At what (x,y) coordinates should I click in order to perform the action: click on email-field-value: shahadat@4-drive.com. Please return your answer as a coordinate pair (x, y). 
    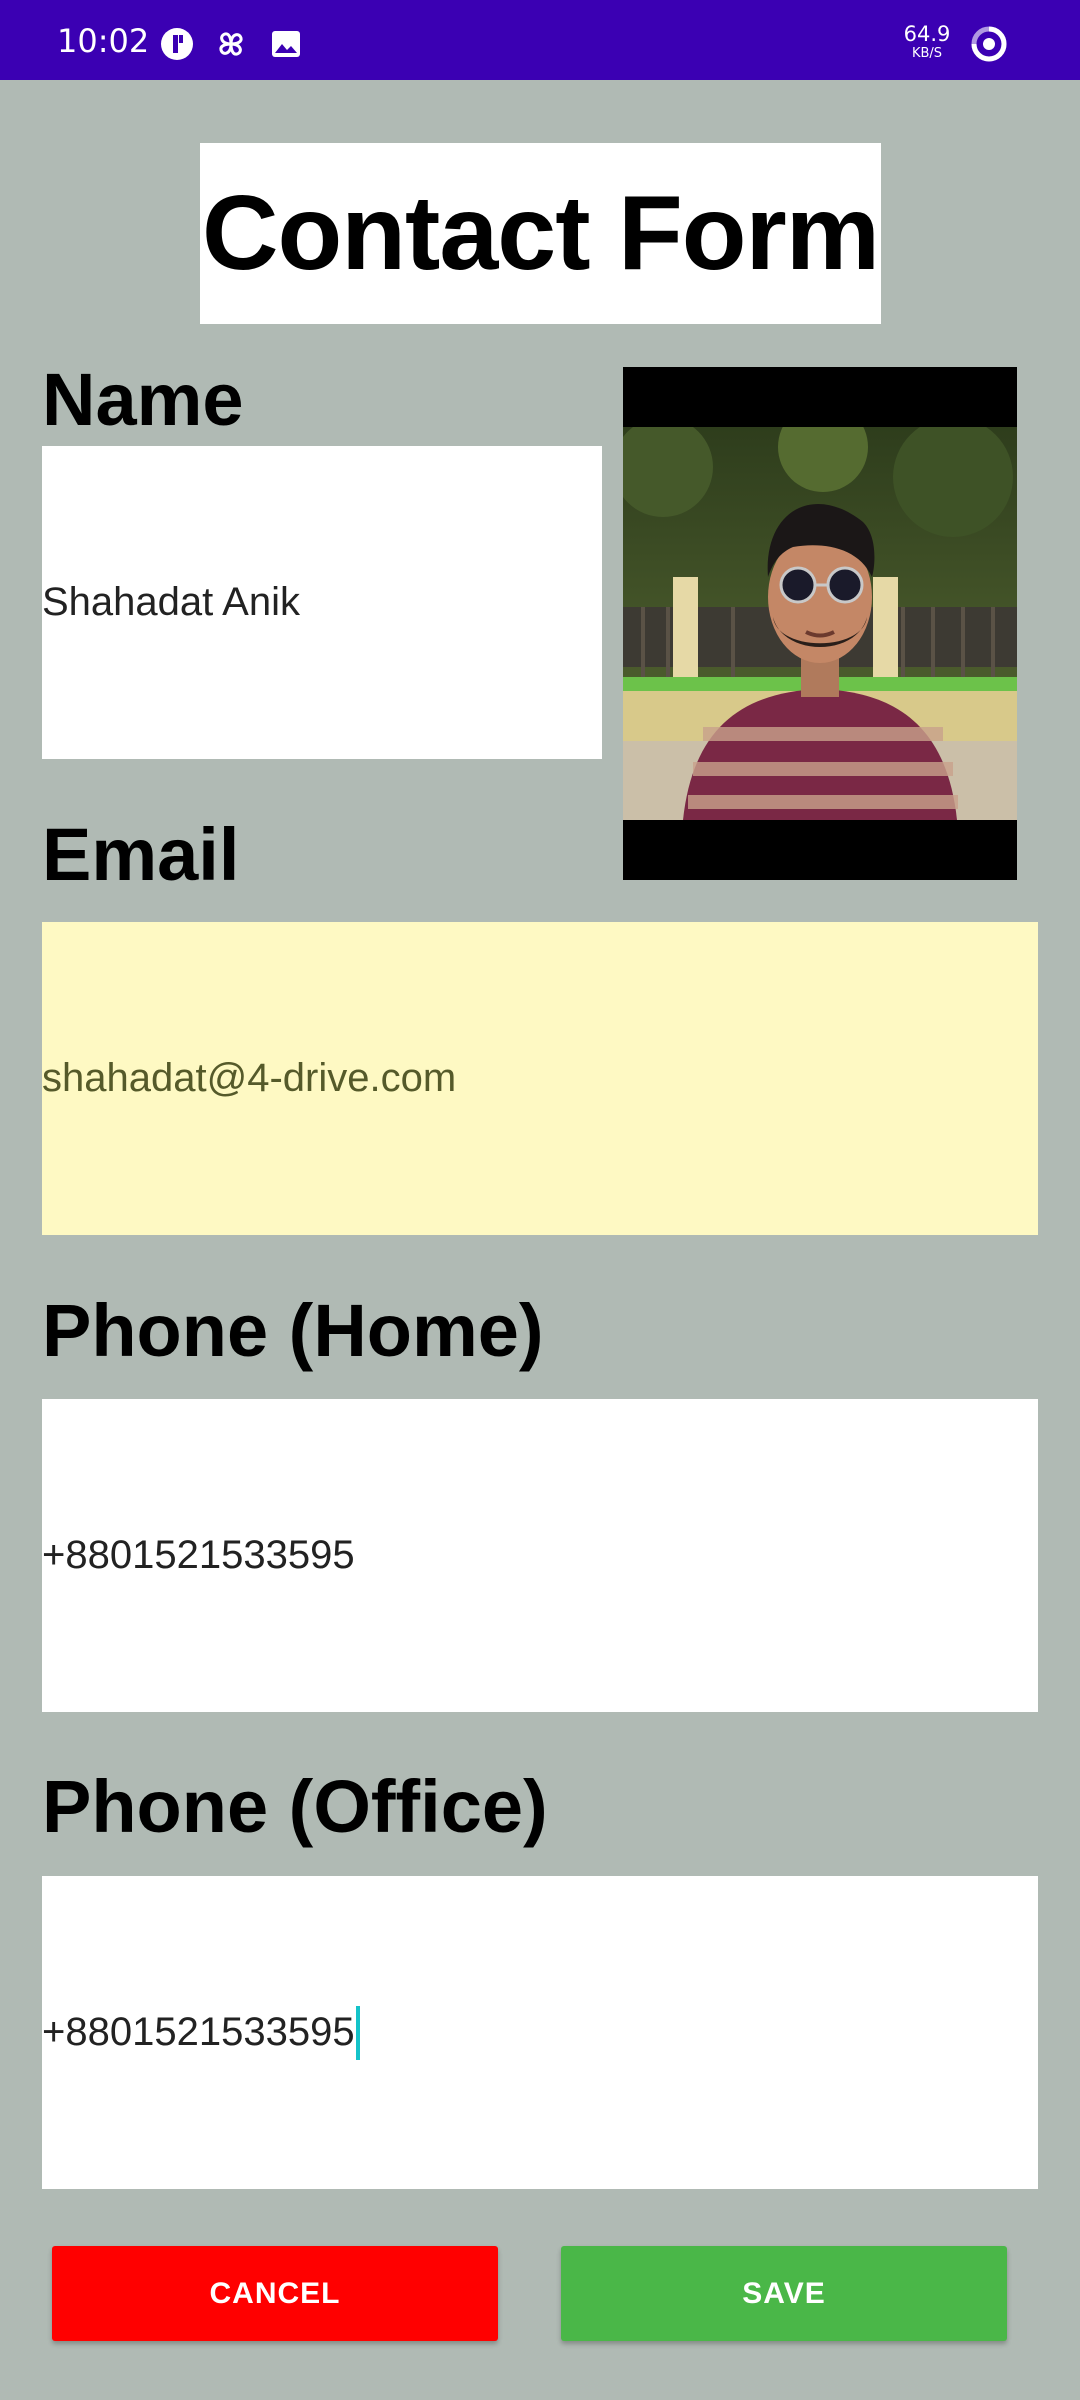
    Looking at the image, I should click on (249, 1078).